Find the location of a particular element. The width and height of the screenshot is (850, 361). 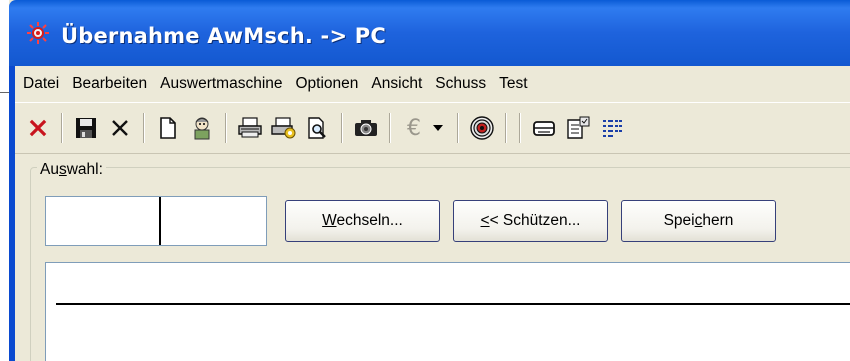

print-setup-button is located at coordinates (284, 128).